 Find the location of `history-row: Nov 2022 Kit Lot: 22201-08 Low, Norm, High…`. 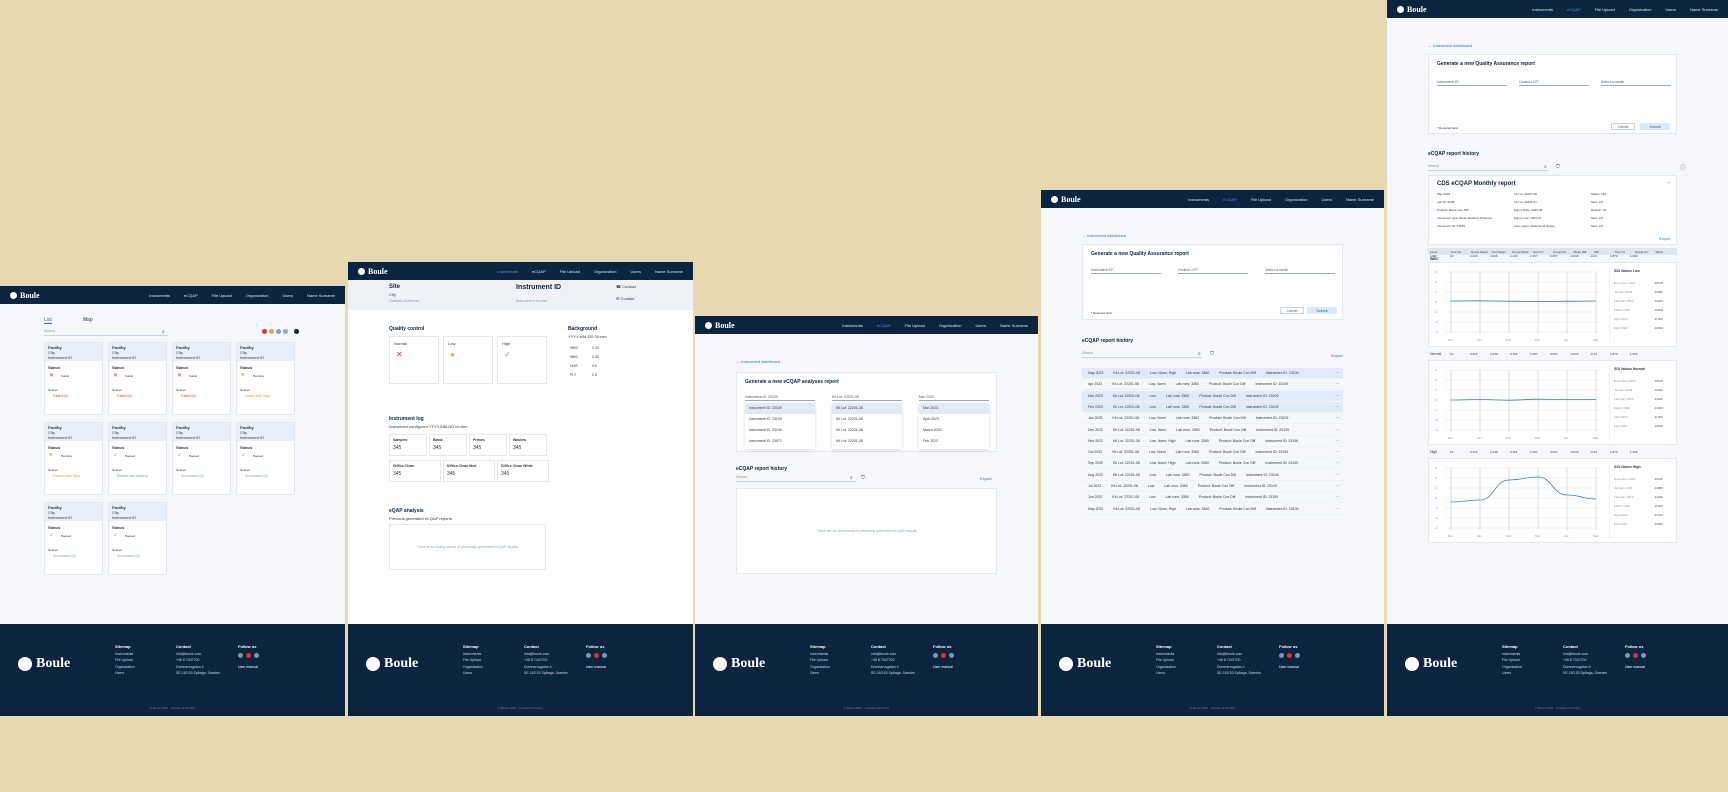

history-row: Nov 2022 Kit Lot: 22201-08 Low, Norm, High… is located at coordinates (1212, 441).